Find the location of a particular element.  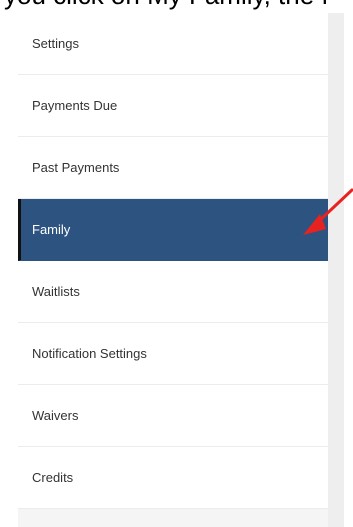

menu-item-payments-due: Payments Due is located at coordinates (173, 106).